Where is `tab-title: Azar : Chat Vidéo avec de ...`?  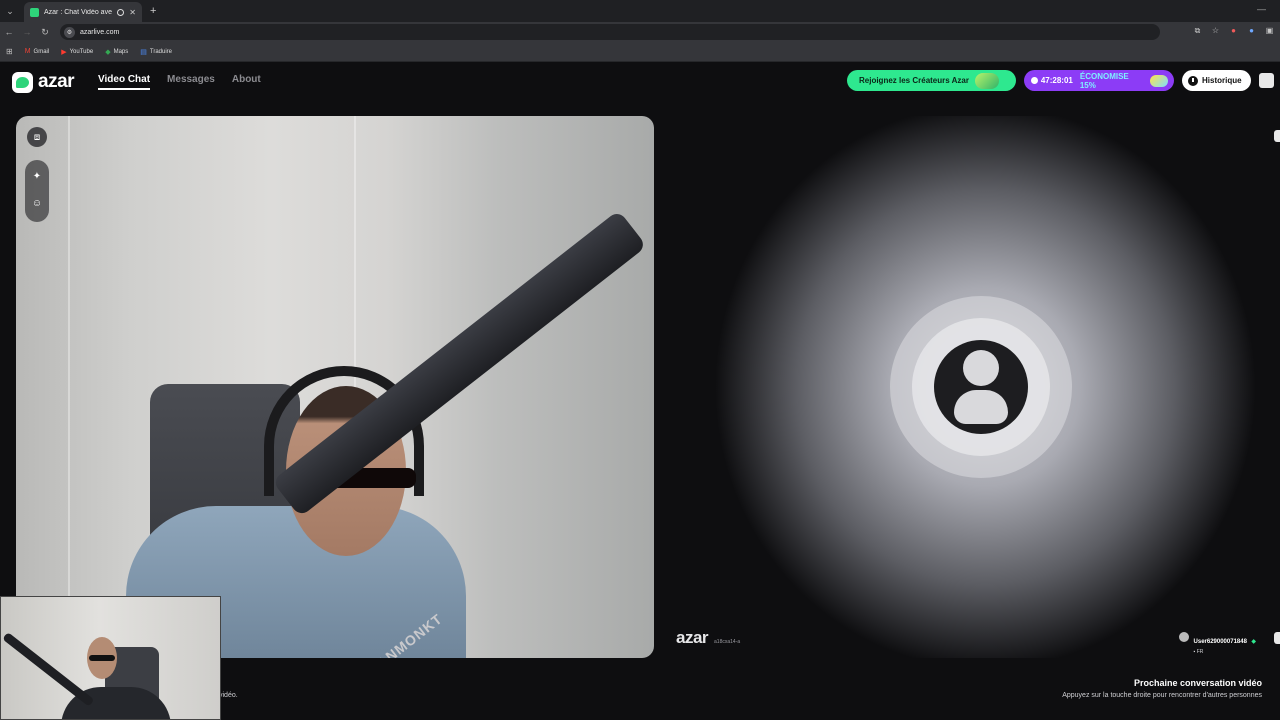
tab-title: Azar : Chat Vidéo avec de ... is located at coordinates (78, 12).